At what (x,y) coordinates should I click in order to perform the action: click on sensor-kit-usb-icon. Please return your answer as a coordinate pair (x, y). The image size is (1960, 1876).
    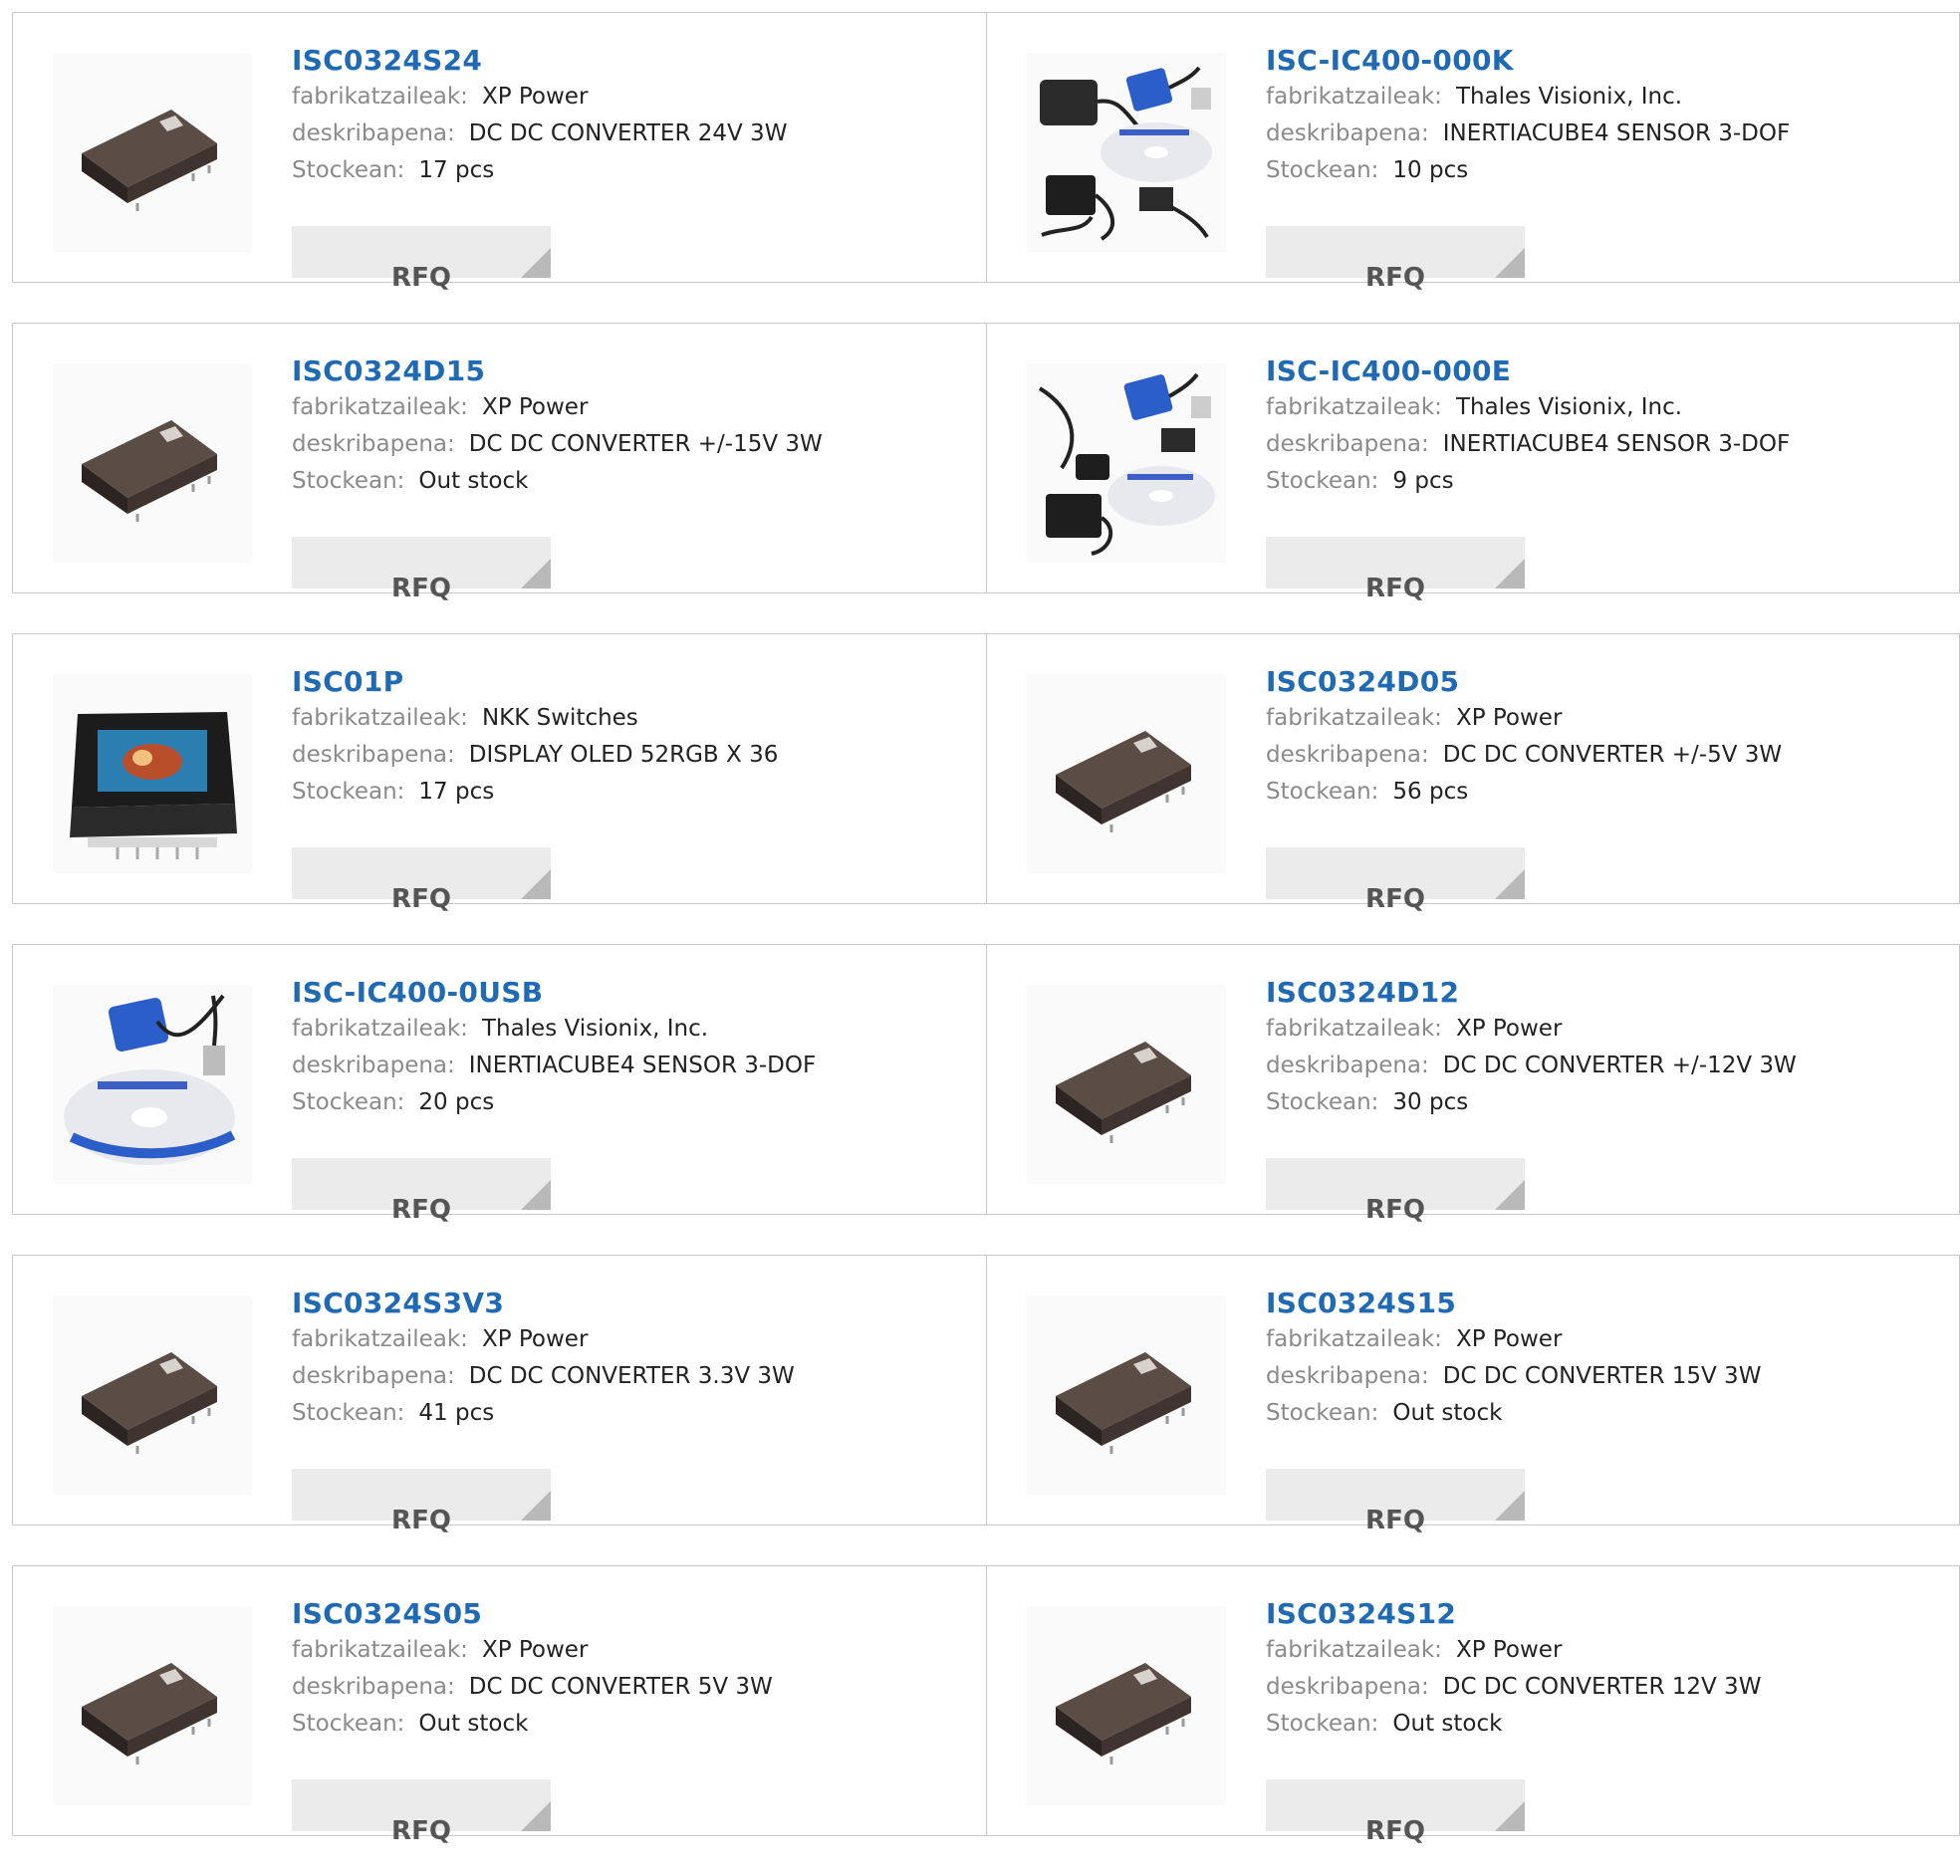
    Looking at the image, I should click on (150, 1079).